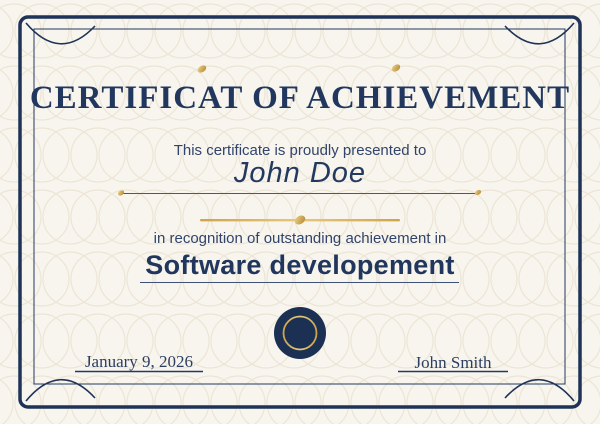 Image resolution: width=600 pixels, height=424 pixels. I want to click on recipient-name: John Doe, so click(300, 173).